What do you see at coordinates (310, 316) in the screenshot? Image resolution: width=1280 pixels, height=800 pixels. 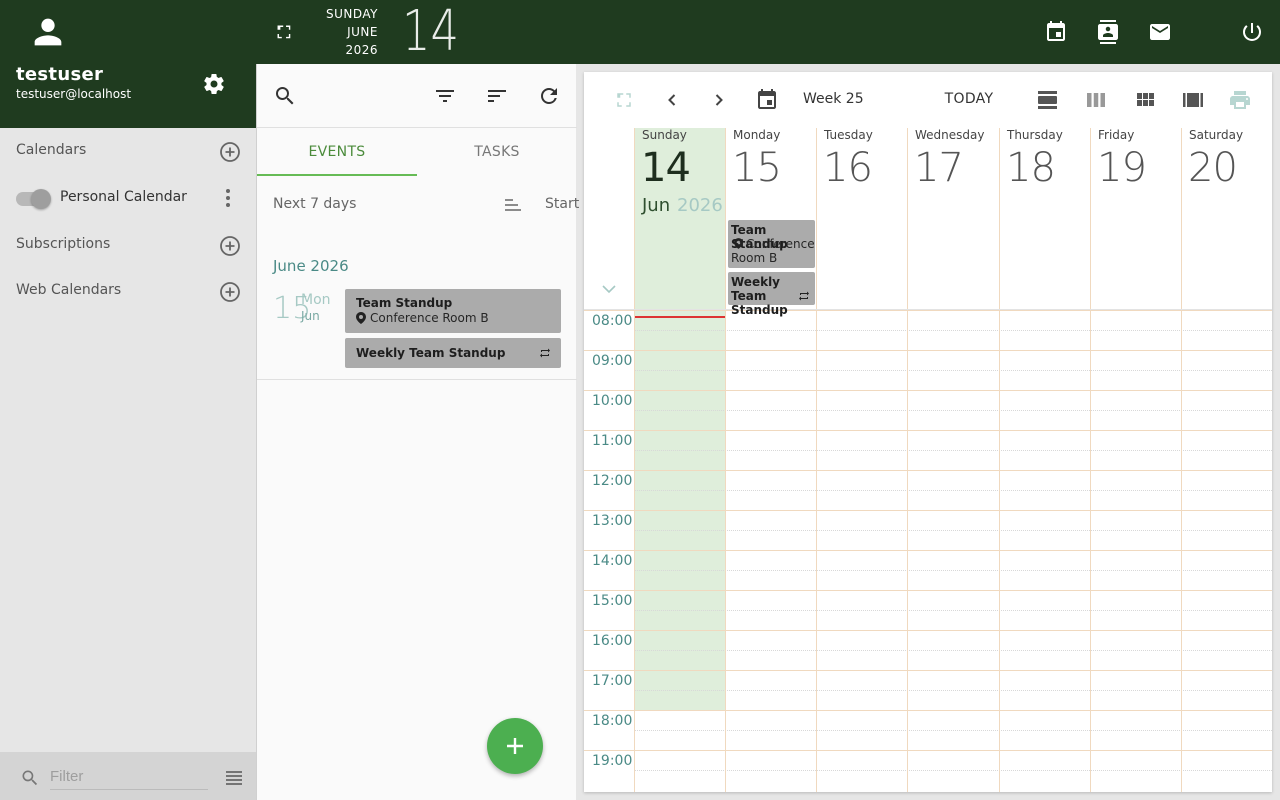 I see `group-month: Jun` at bounding box center [310, 316].